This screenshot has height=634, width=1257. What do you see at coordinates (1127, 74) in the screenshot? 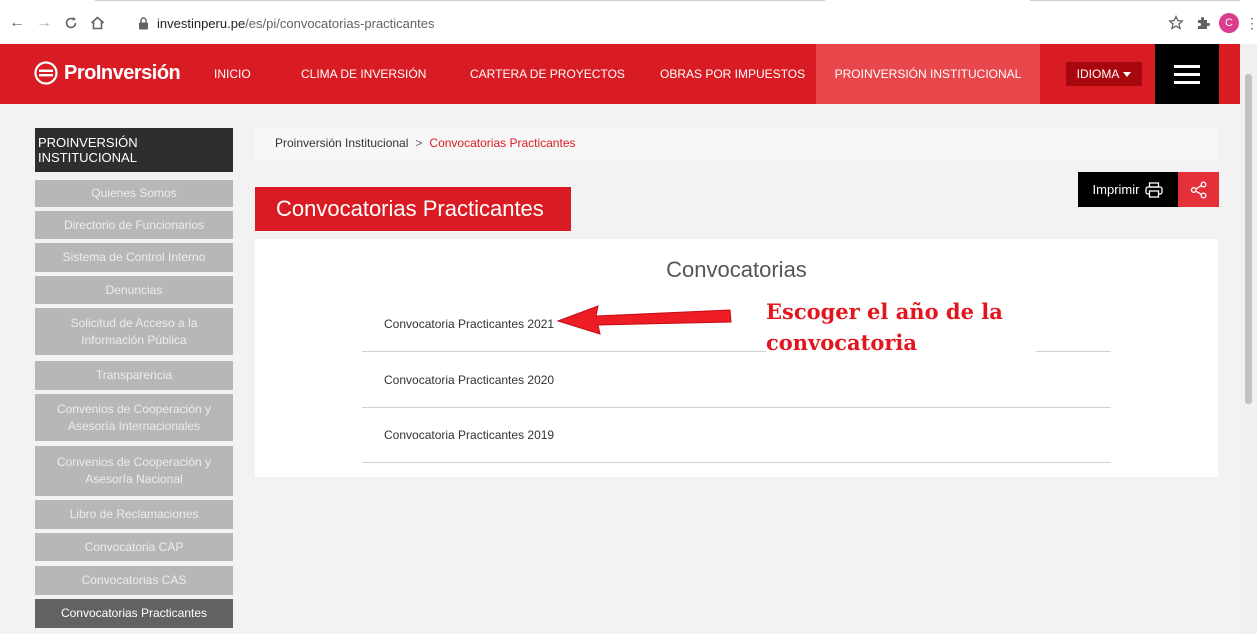
I see `caret-down-icon` at bounding box center [1127, 74].